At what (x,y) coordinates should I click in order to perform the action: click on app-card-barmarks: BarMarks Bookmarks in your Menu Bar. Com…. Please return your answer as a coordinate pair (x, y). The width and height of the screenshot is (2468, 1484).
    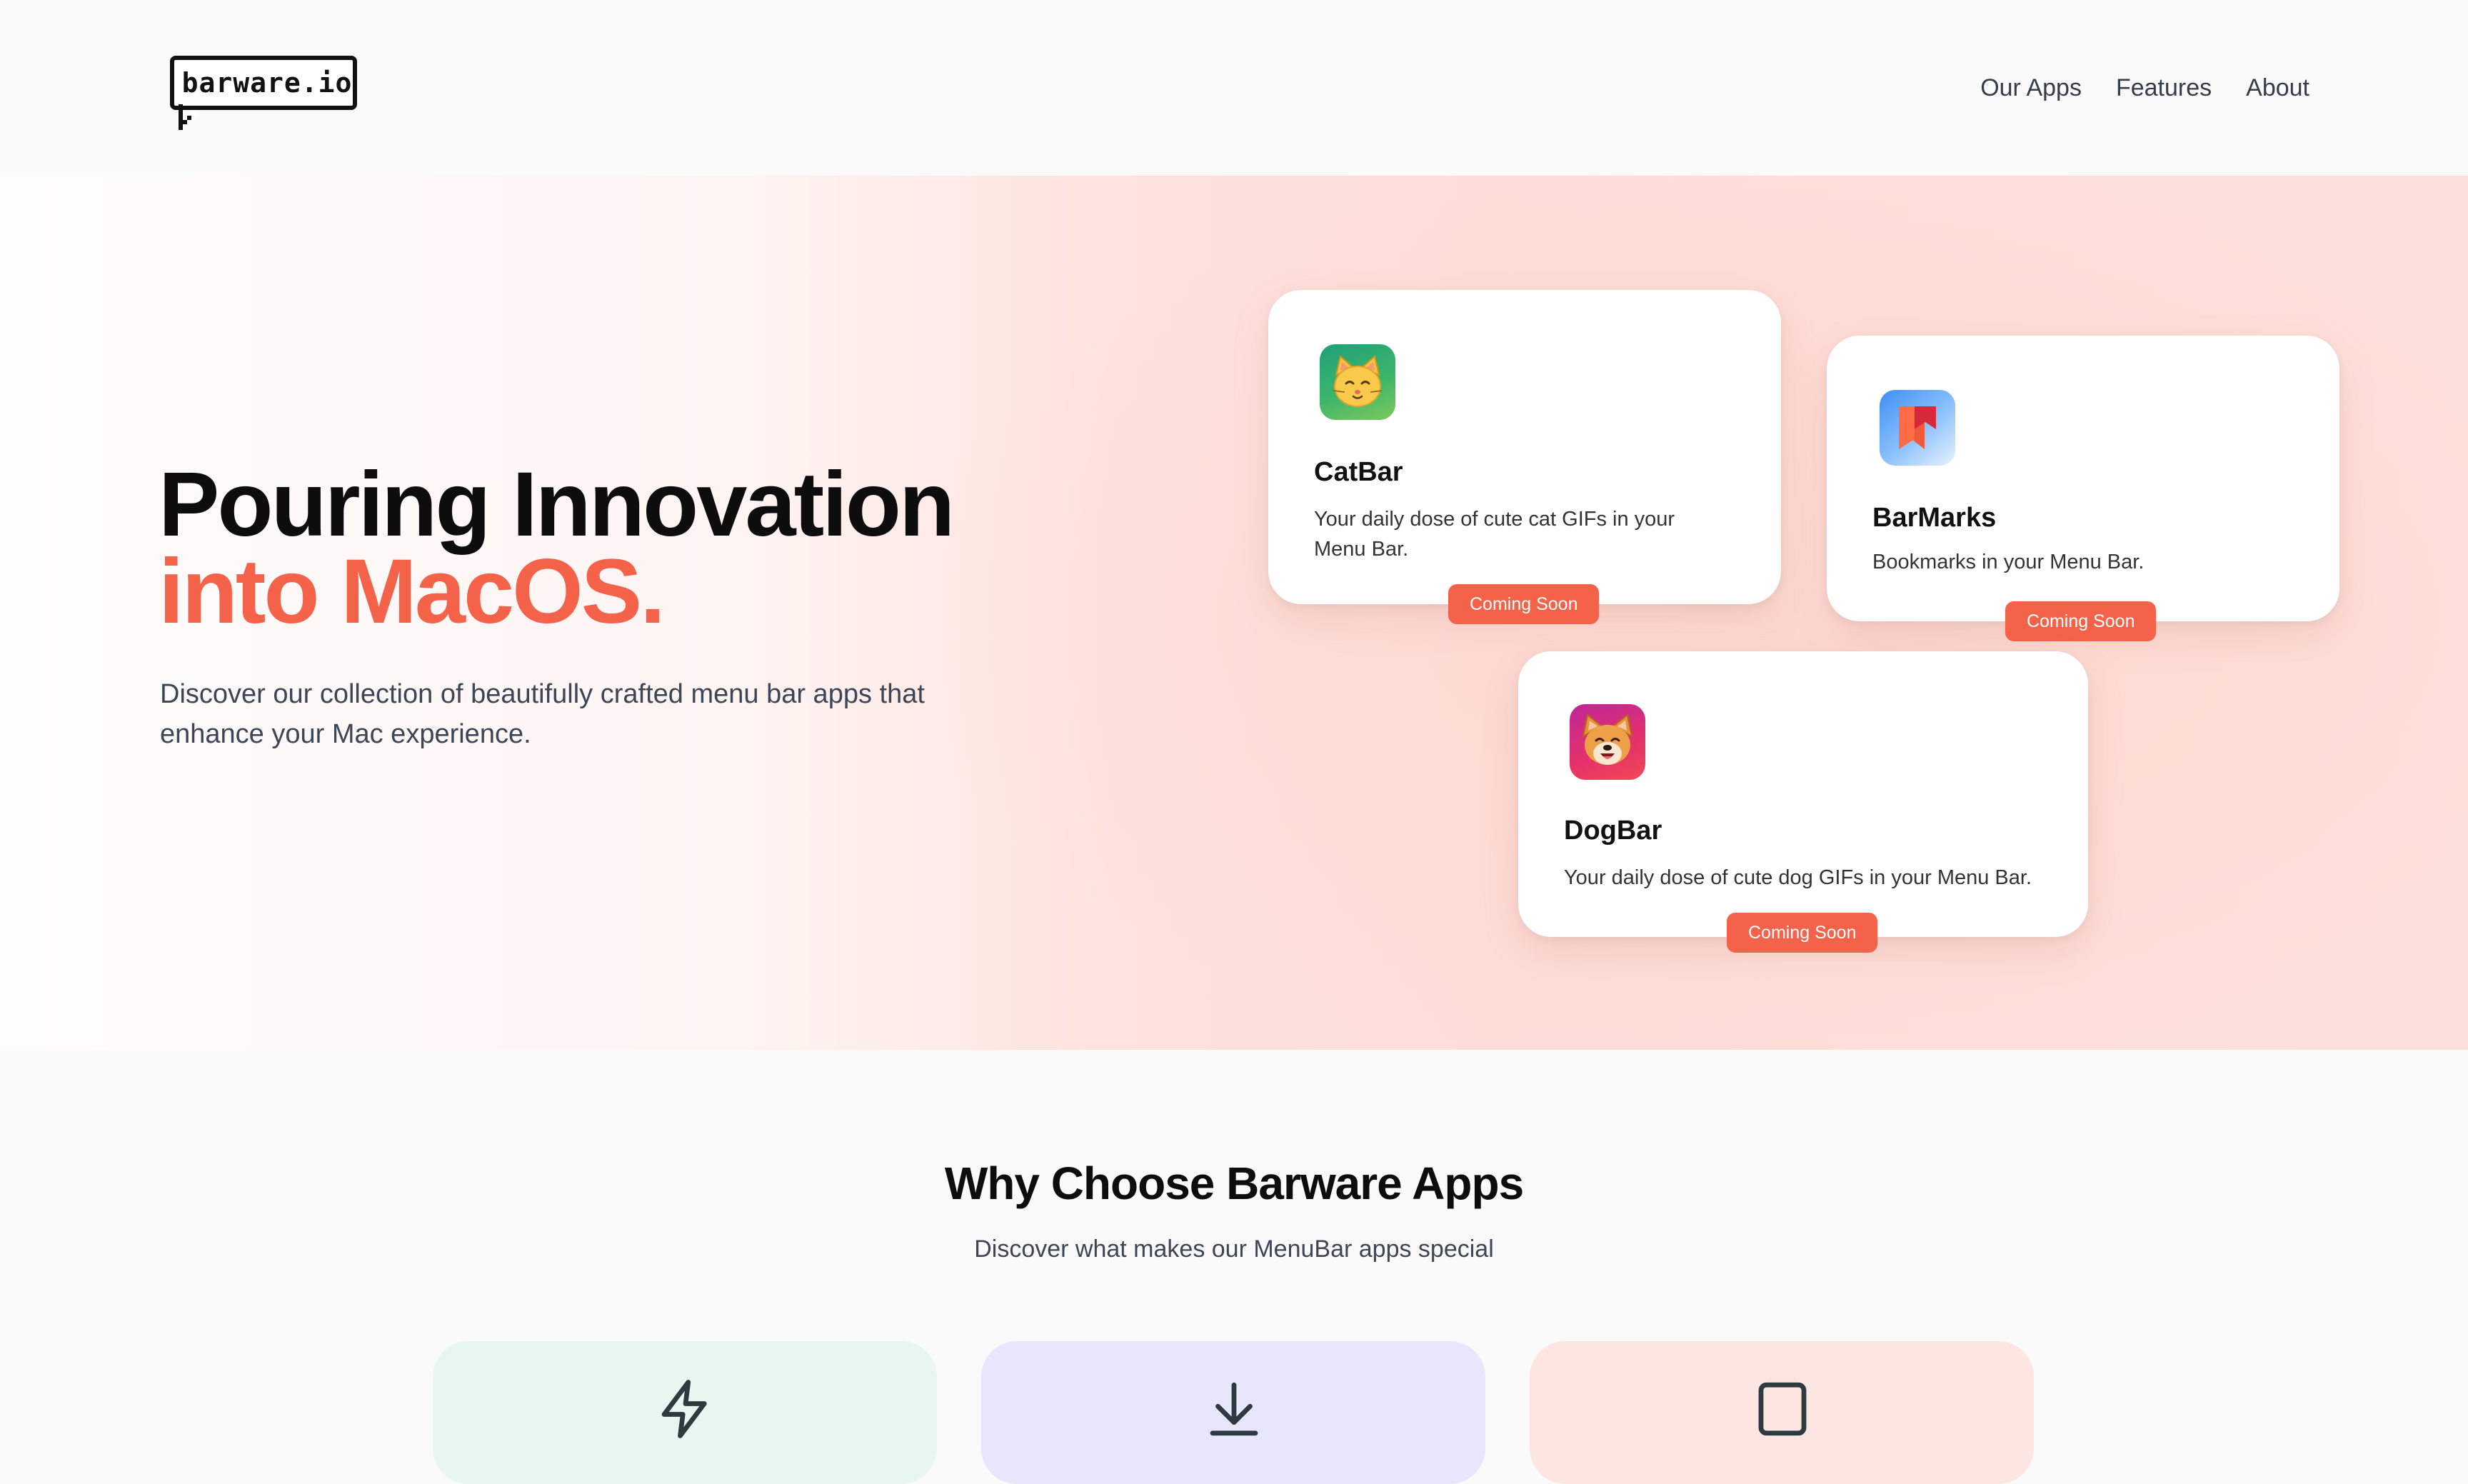
    Looking at the image, I should click on (2083, 489).